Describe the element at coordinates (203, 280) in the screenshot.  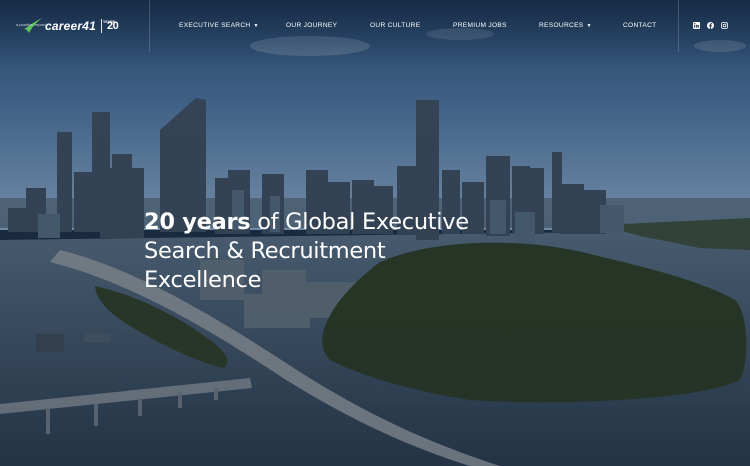
I see `headline-line-3: Excellence` at that location.